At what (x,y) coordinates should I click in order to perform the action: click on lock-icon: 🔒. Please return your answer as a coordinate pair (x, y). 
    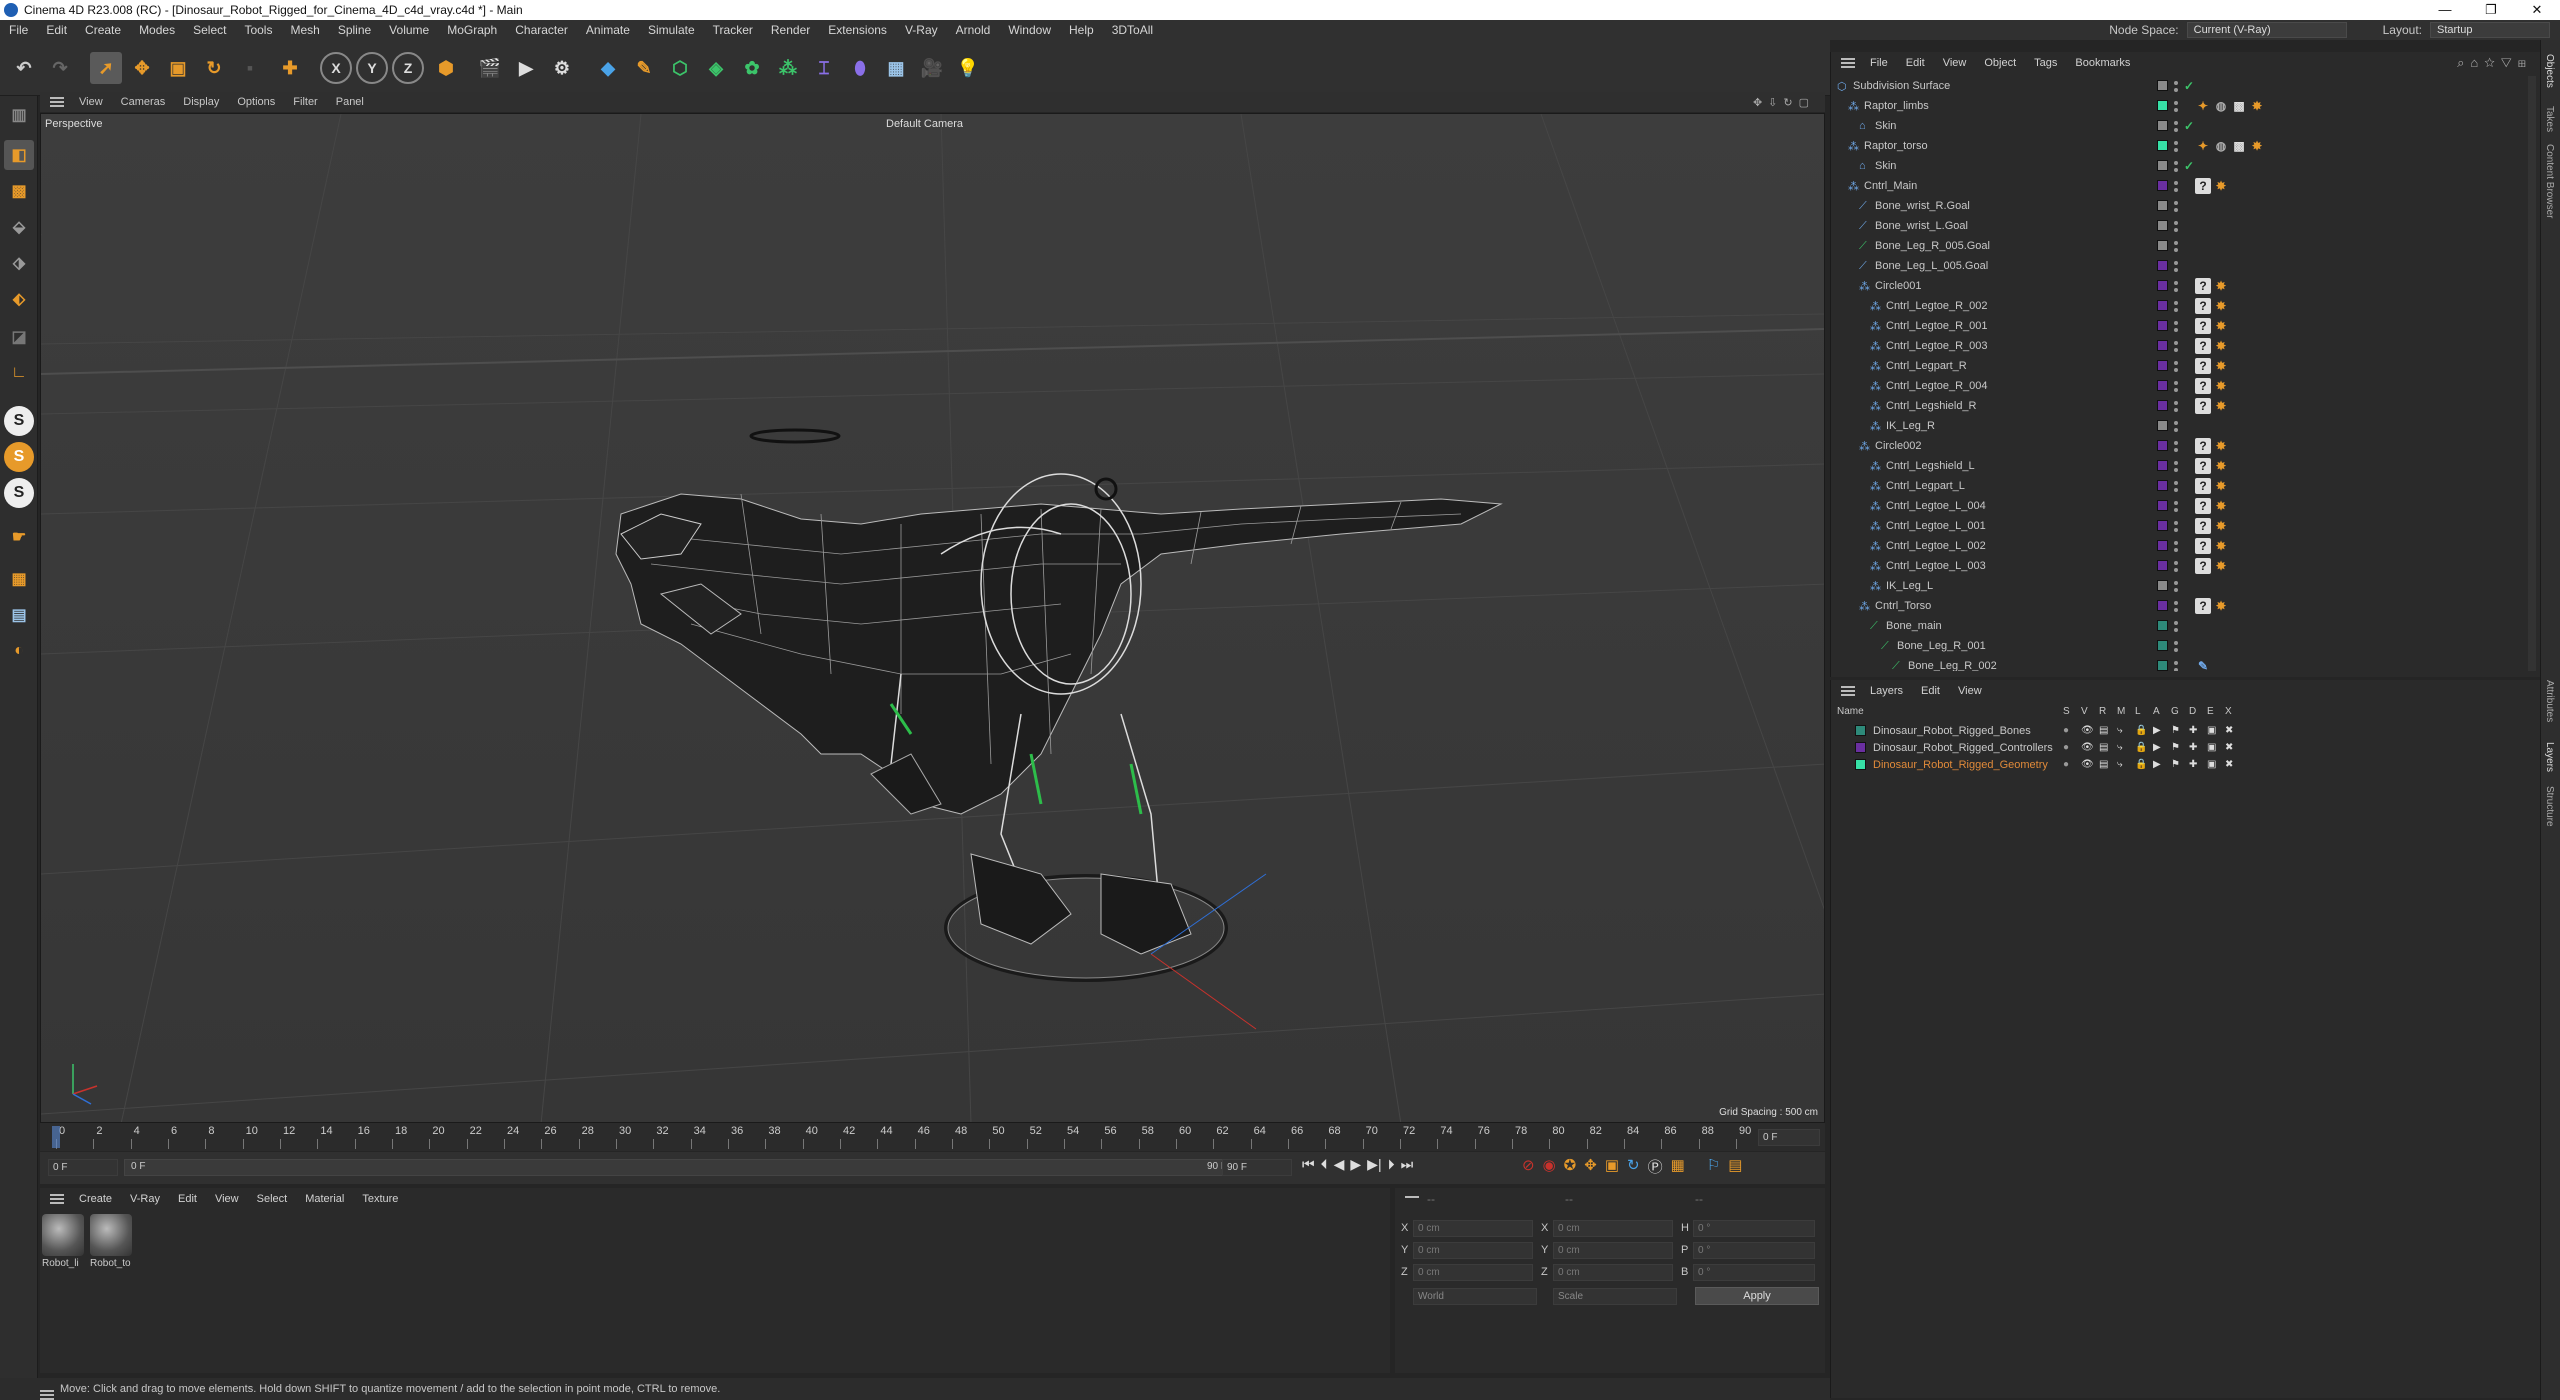
    Looking at the image, I should click on (2141, 747).